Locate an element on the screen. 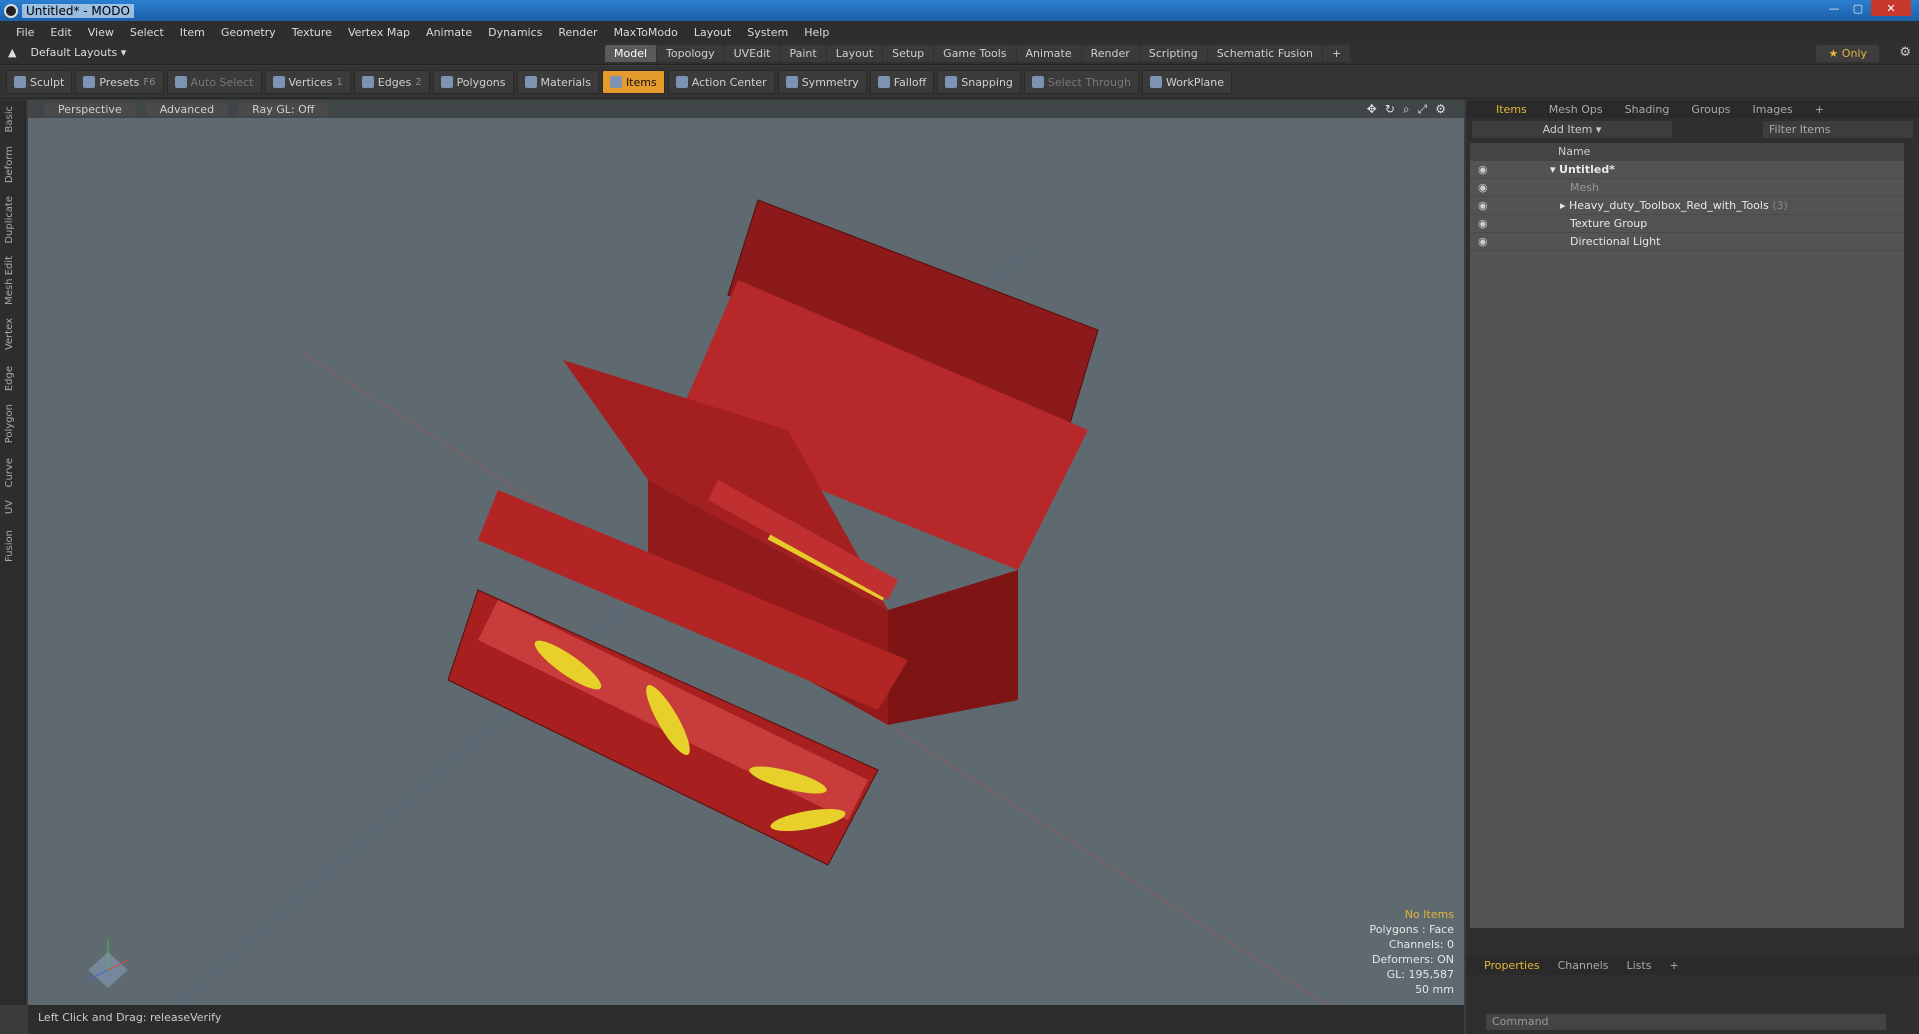 This screenshot has width=1919, height=1034. gear-icon: ⚙ is located at coordinates (1905, 52).